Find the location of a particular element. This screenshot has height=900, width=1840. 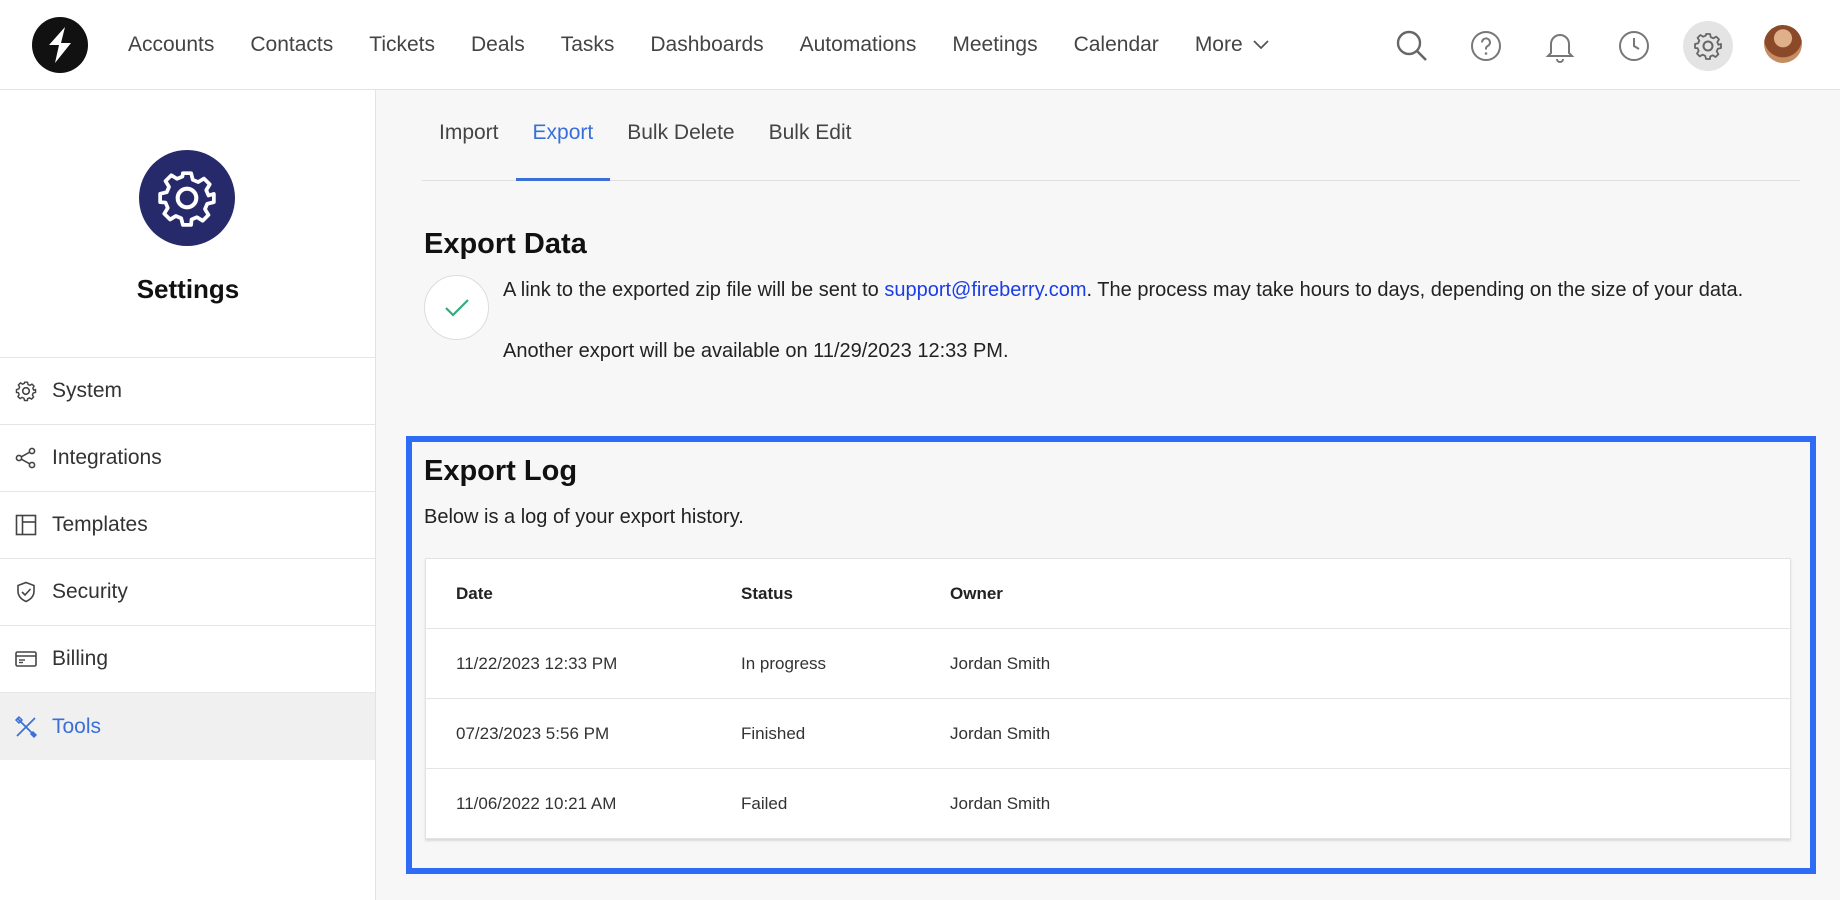

check-icon is located at coordinates (456, 307).